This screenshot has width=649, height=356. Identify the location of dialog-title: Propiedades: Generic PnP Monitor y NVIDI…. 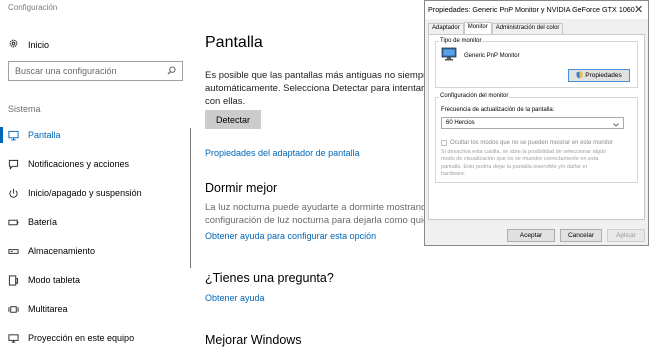
(531, 9).